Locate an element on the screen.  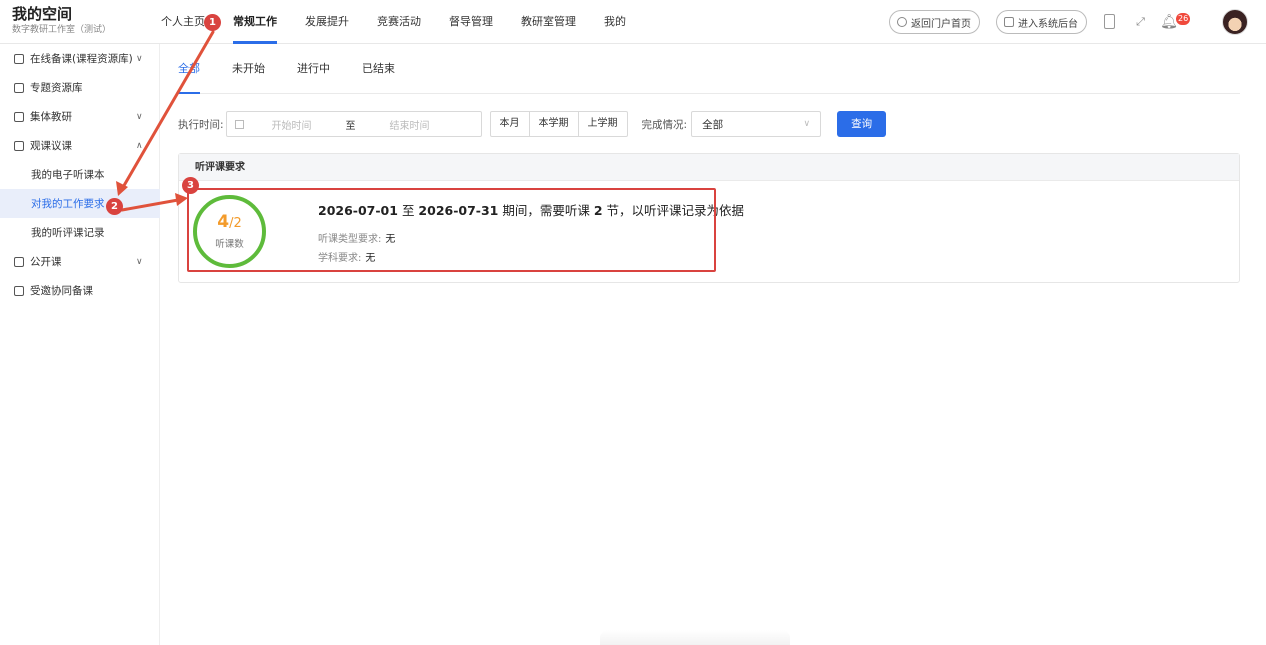
annotation-marker-2: 2 is located at coordinates (114, 206).